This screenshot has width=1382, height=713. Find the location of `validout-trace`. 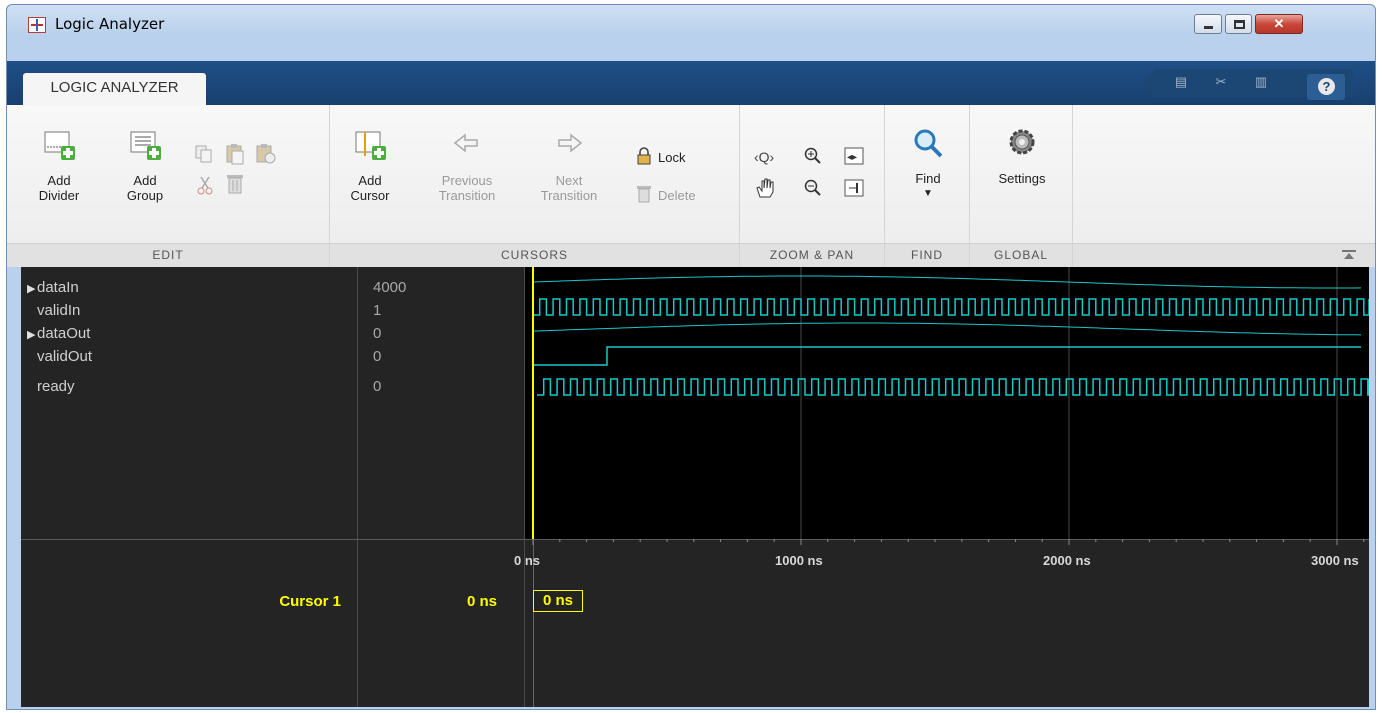

validout-trace is located at coordinates (947, 356).